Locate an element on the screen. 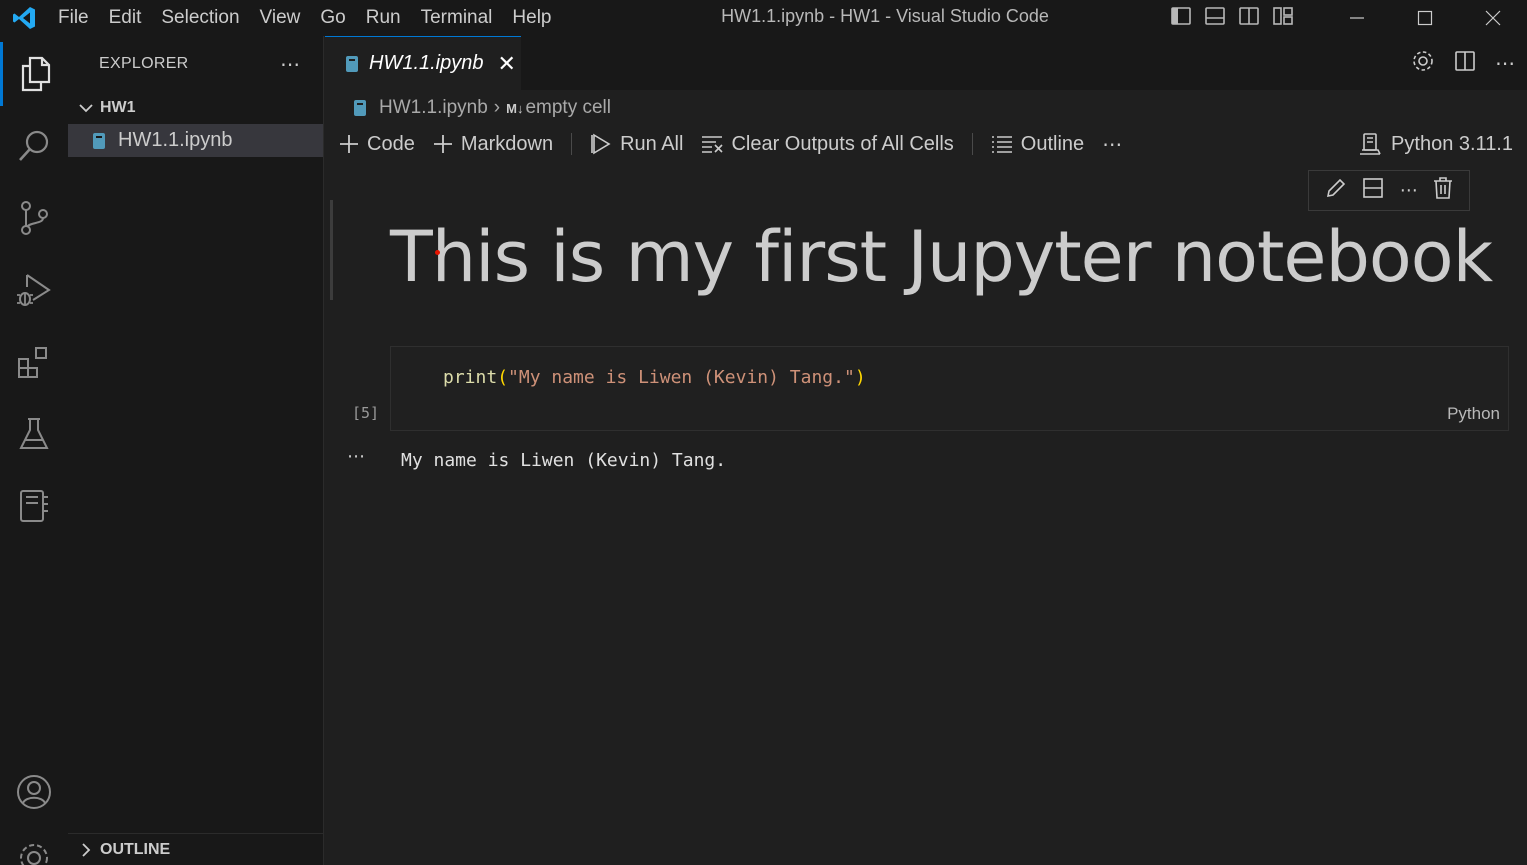 This screenshot has width=1527, height=865. text-cursor-marker is located at coordinates (437, 252).